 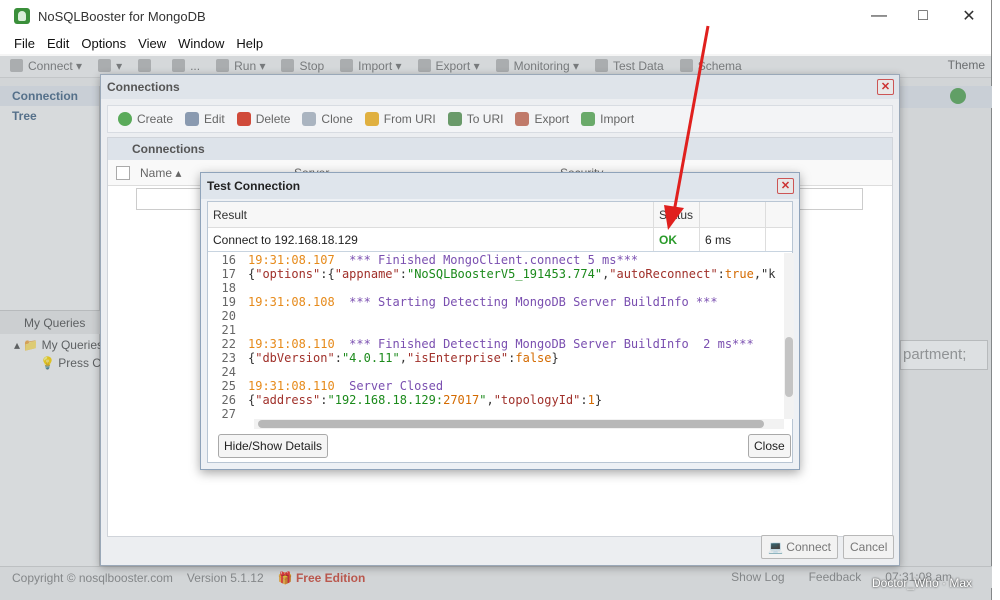 I want to click on log-line: 24, so click(x=496, y=372).